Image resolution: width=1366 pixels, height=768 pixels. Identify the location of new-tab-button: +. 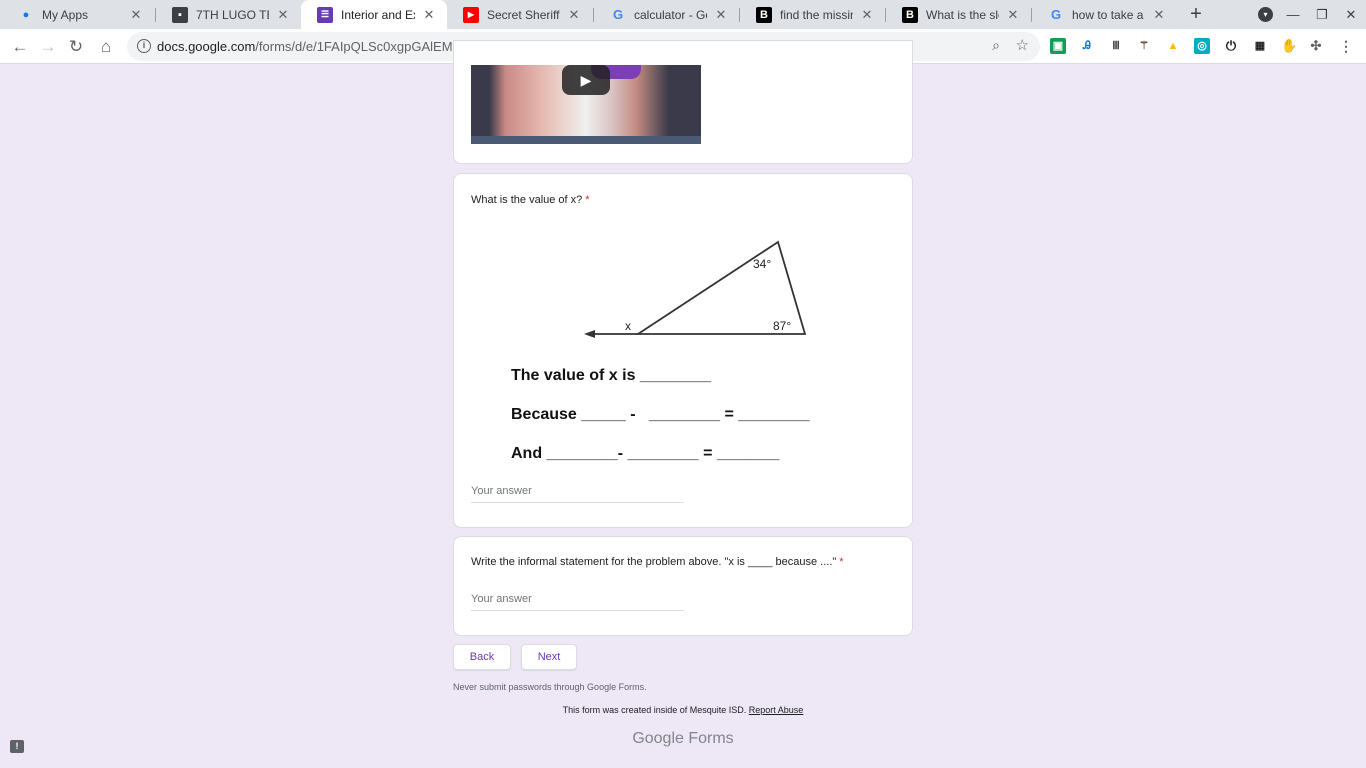
(1196, 14).